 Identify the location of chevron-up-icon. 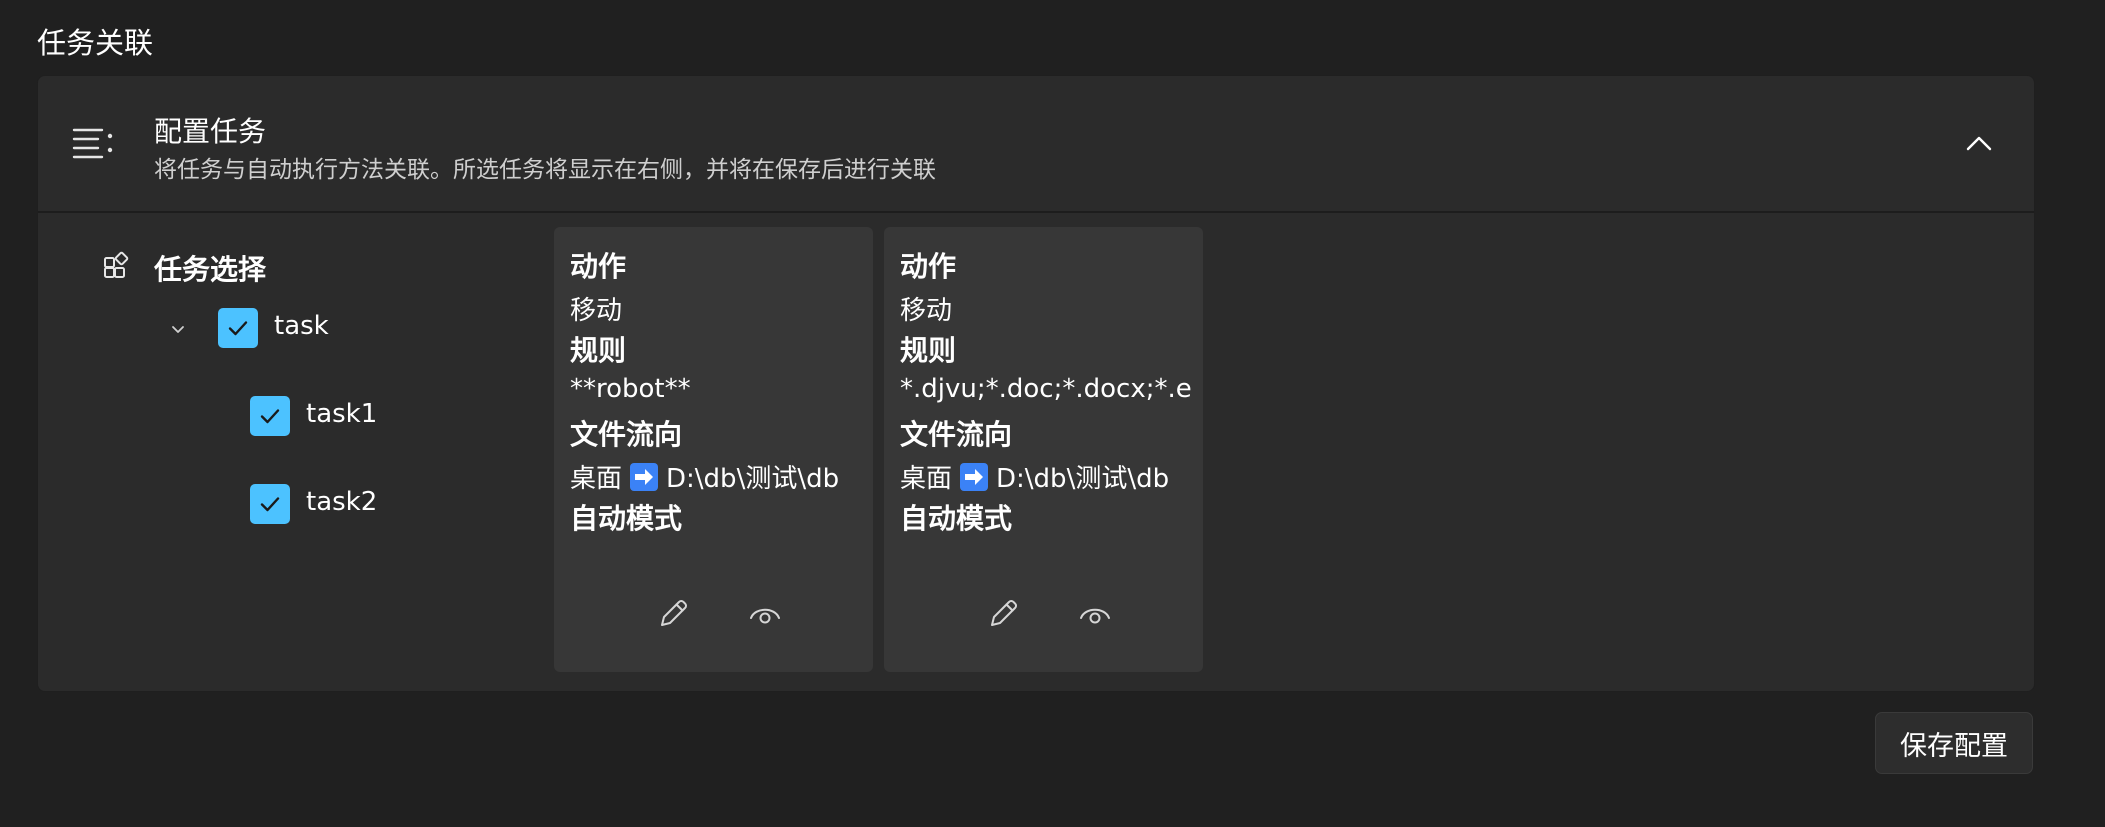
(1979, 143).